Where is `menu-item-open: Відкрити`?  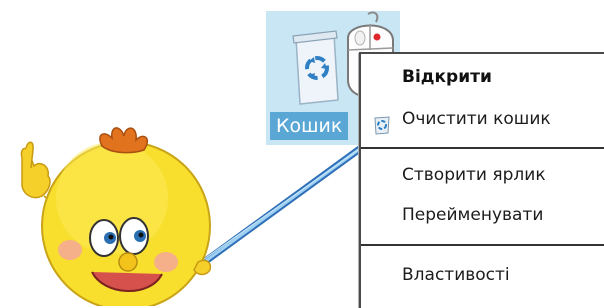 menu-item-open: Відкрити is located at coordinates (447, 77).